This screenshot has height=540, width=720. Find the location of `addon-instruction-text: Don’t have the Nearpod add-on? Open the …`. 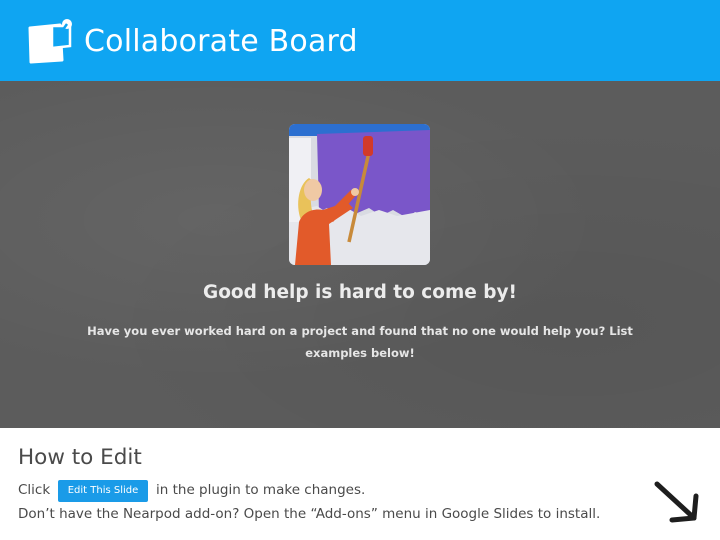

addon-instruction-text: Don’t have the Nearpod add-on? Open the … is located at coordinates (309, 514).